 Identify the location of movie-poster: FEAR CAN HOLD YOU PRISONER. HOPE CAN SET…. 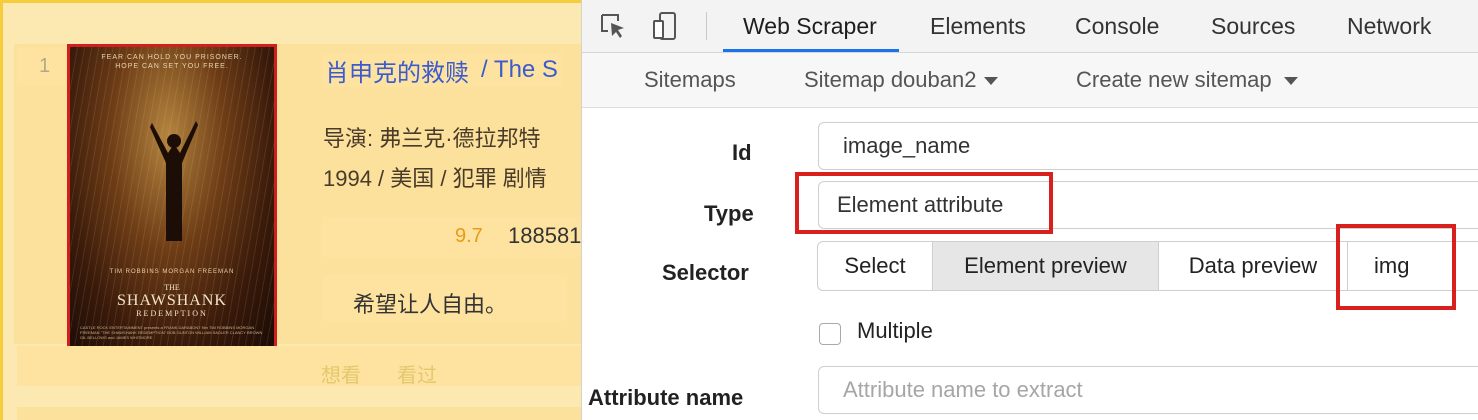
(172, 197).